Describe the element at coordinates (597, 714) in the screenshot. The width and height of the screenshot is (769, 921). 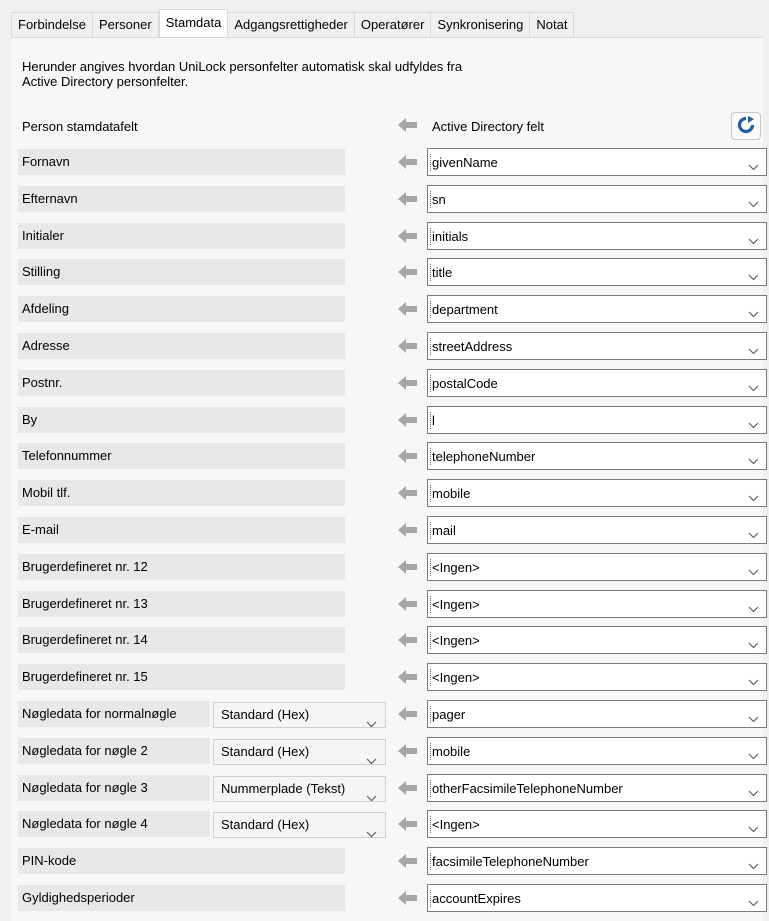
I see `ad-field-dropdown: pager` at that location.